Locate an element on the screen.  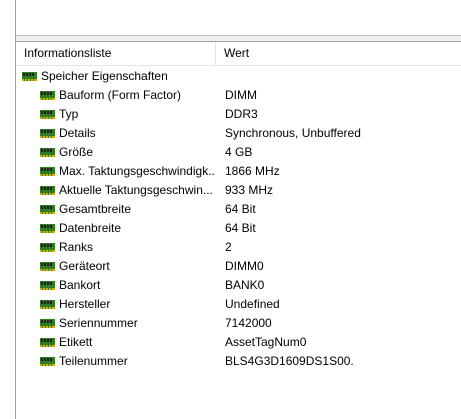
list-item: Typ DDR3 is located at coordinates (238, 114).